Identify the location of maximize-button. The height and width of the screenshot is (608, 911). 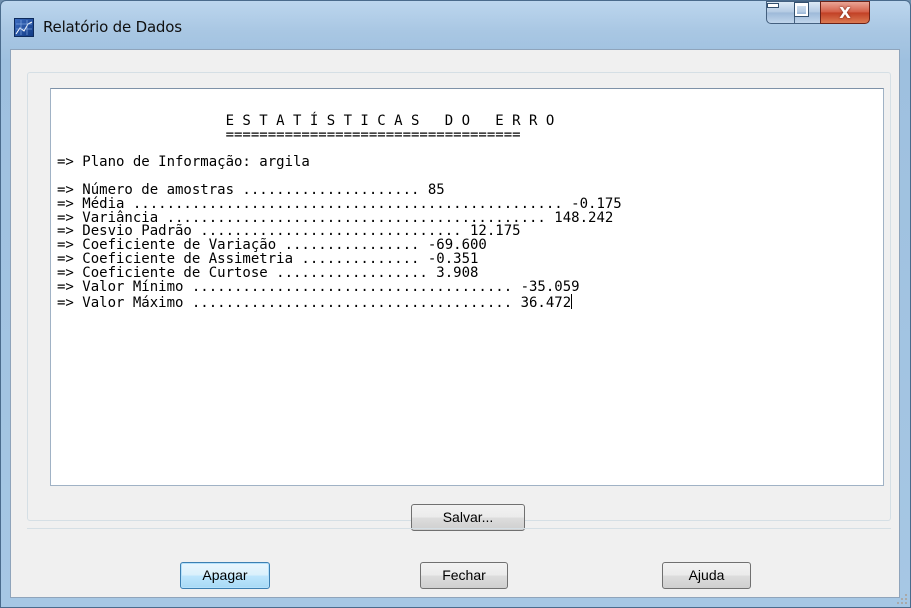
(807, 12).